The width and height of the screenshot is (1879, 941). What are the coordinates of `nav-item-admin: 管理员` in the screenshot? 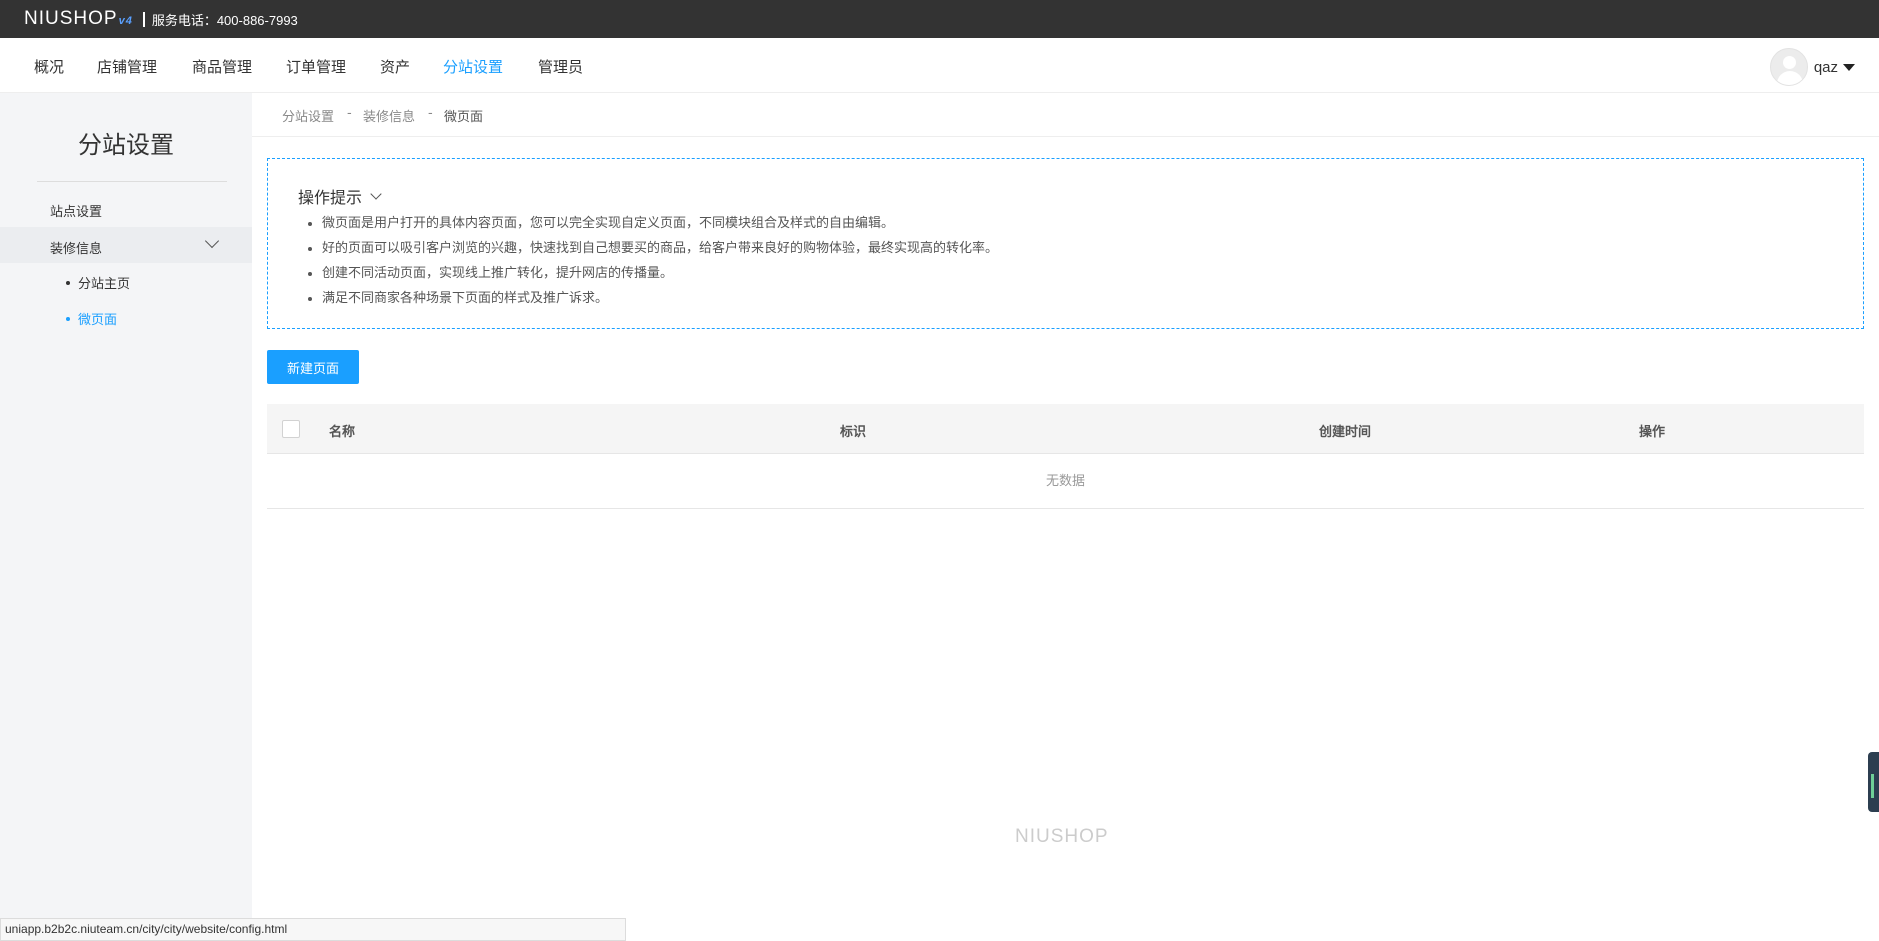 It's located at (560, 66).